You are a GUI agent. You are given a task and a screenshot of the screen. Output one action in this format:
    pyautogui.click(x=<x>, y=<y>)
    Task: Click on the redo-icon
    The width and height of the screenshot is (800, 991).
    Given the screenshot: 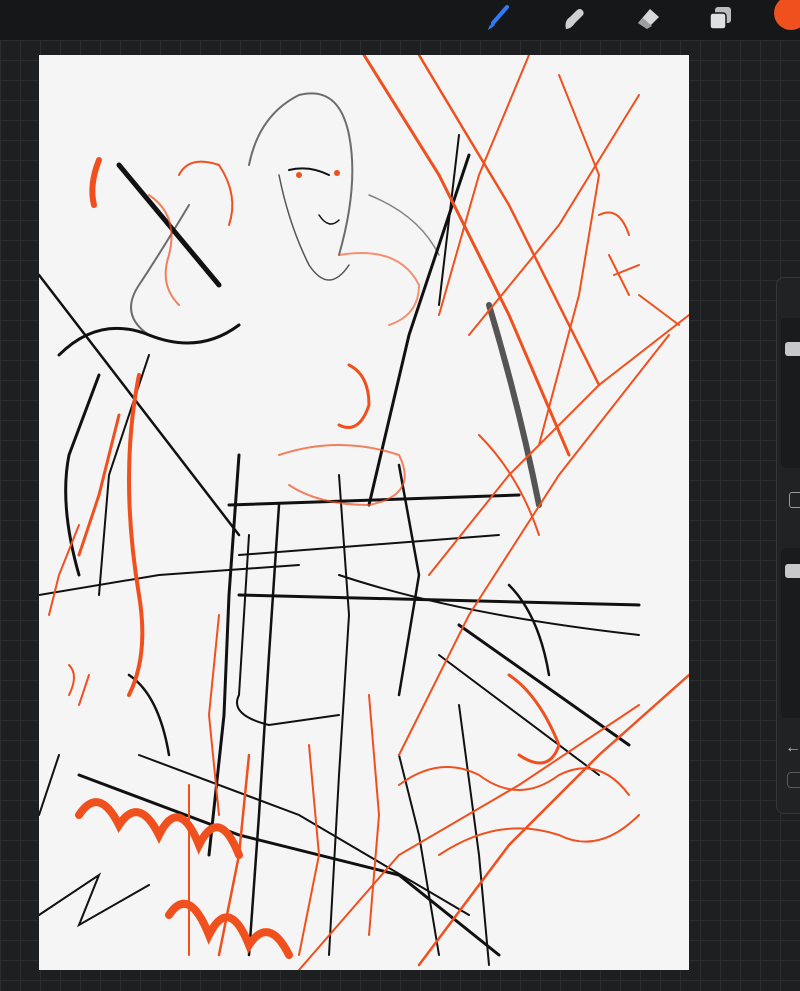 What is the action you would take?
    pyautogui.click(x=793, y=780)
    